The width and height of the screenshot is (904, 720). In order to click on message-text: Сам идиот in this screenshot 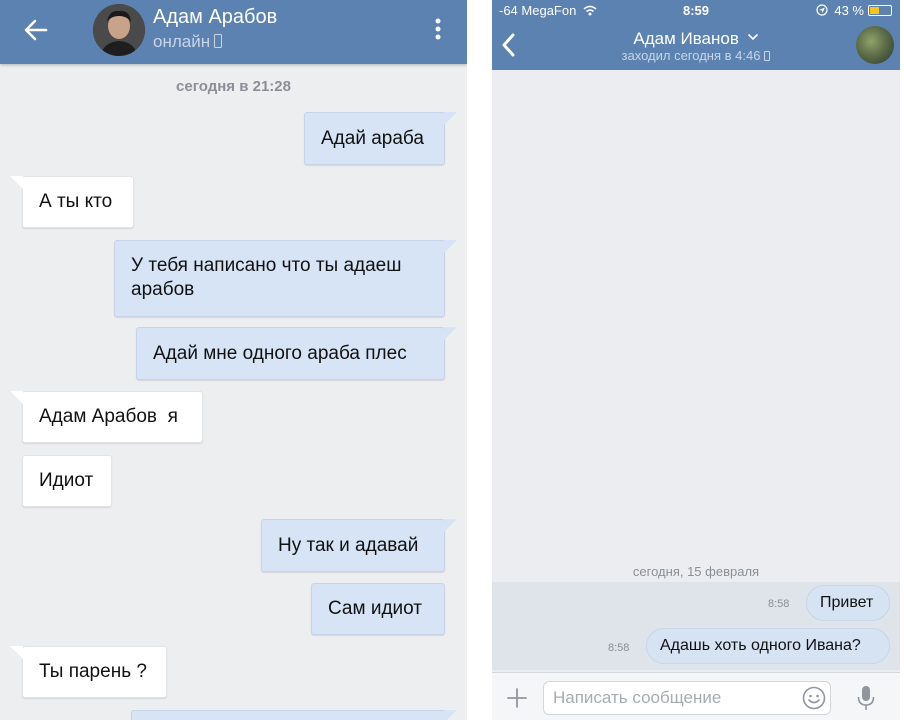, I will do `click(375, 608)`.